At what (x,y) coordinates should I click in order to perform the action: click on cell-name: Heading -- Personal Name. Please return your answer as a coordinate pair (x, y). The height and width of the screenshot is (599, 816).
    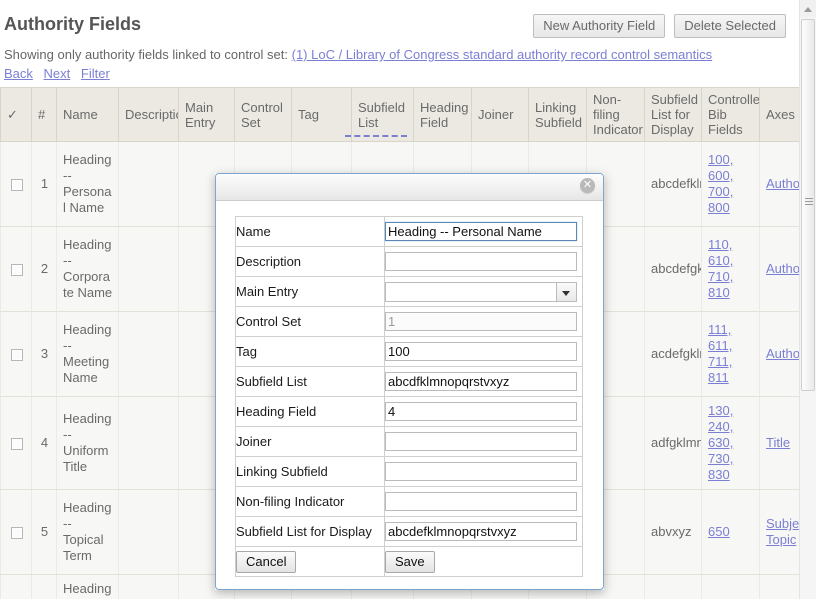
    Looking at the image, I should click on (87, 184).